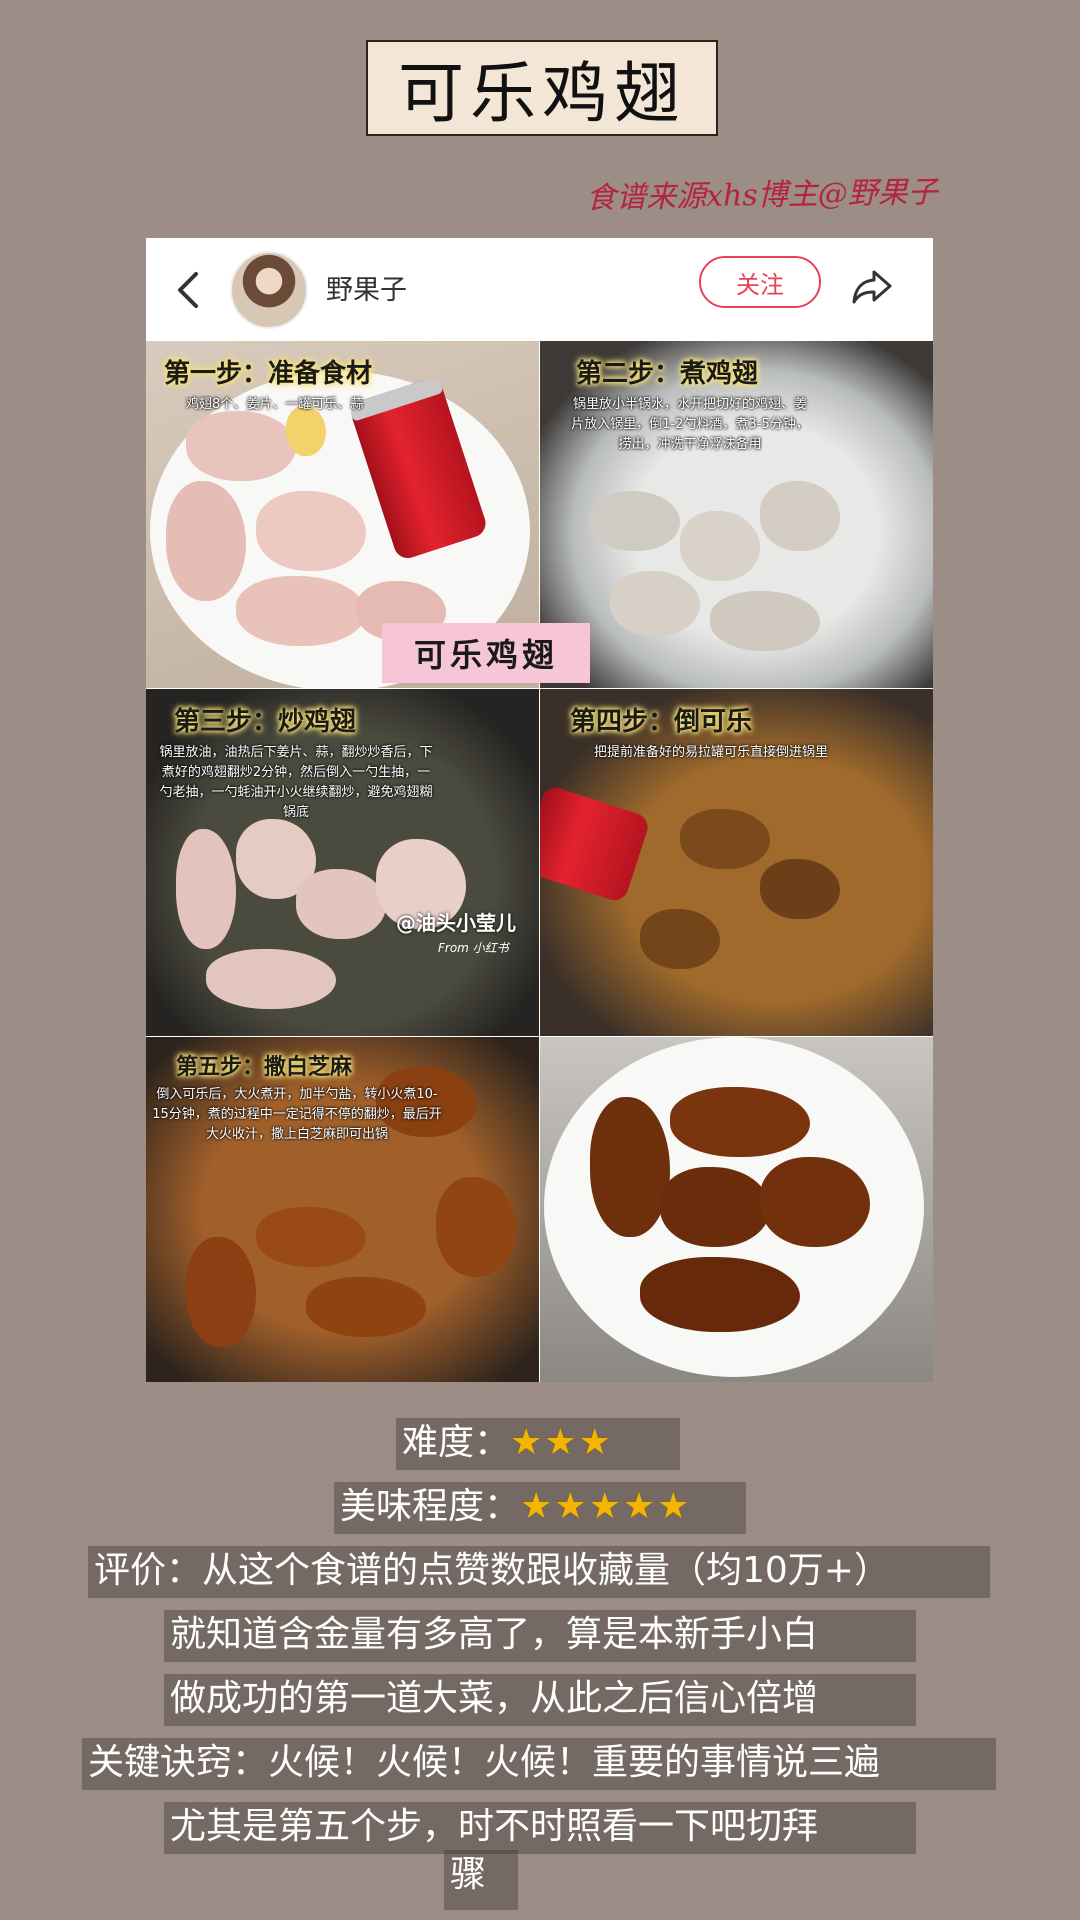 The image size is (1080, 1920). What do you see at coordinates (539, 1764) in the screenshot?
I see `review-line: 关键诀窍：火候！火候！火候！重要的事情说三遍` at bounding box center [539, 1764].